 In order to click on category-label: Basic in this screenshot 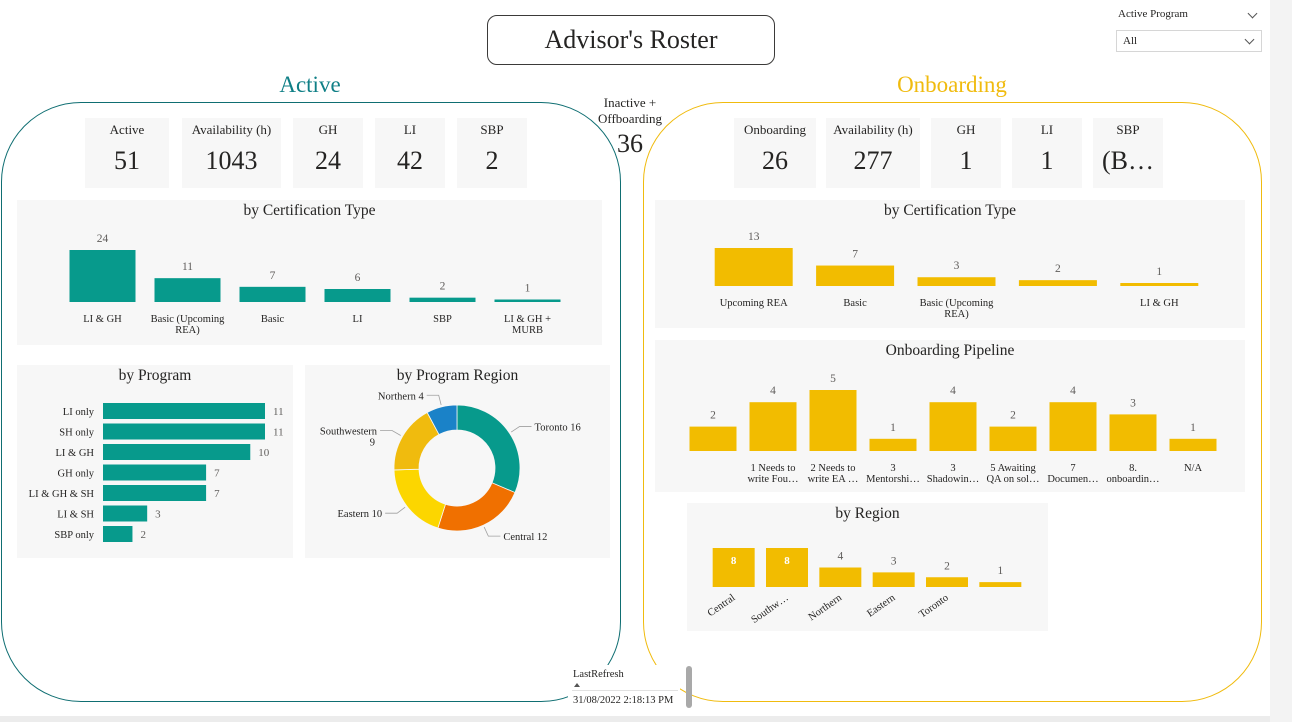, I will do `click(273, 319)`.